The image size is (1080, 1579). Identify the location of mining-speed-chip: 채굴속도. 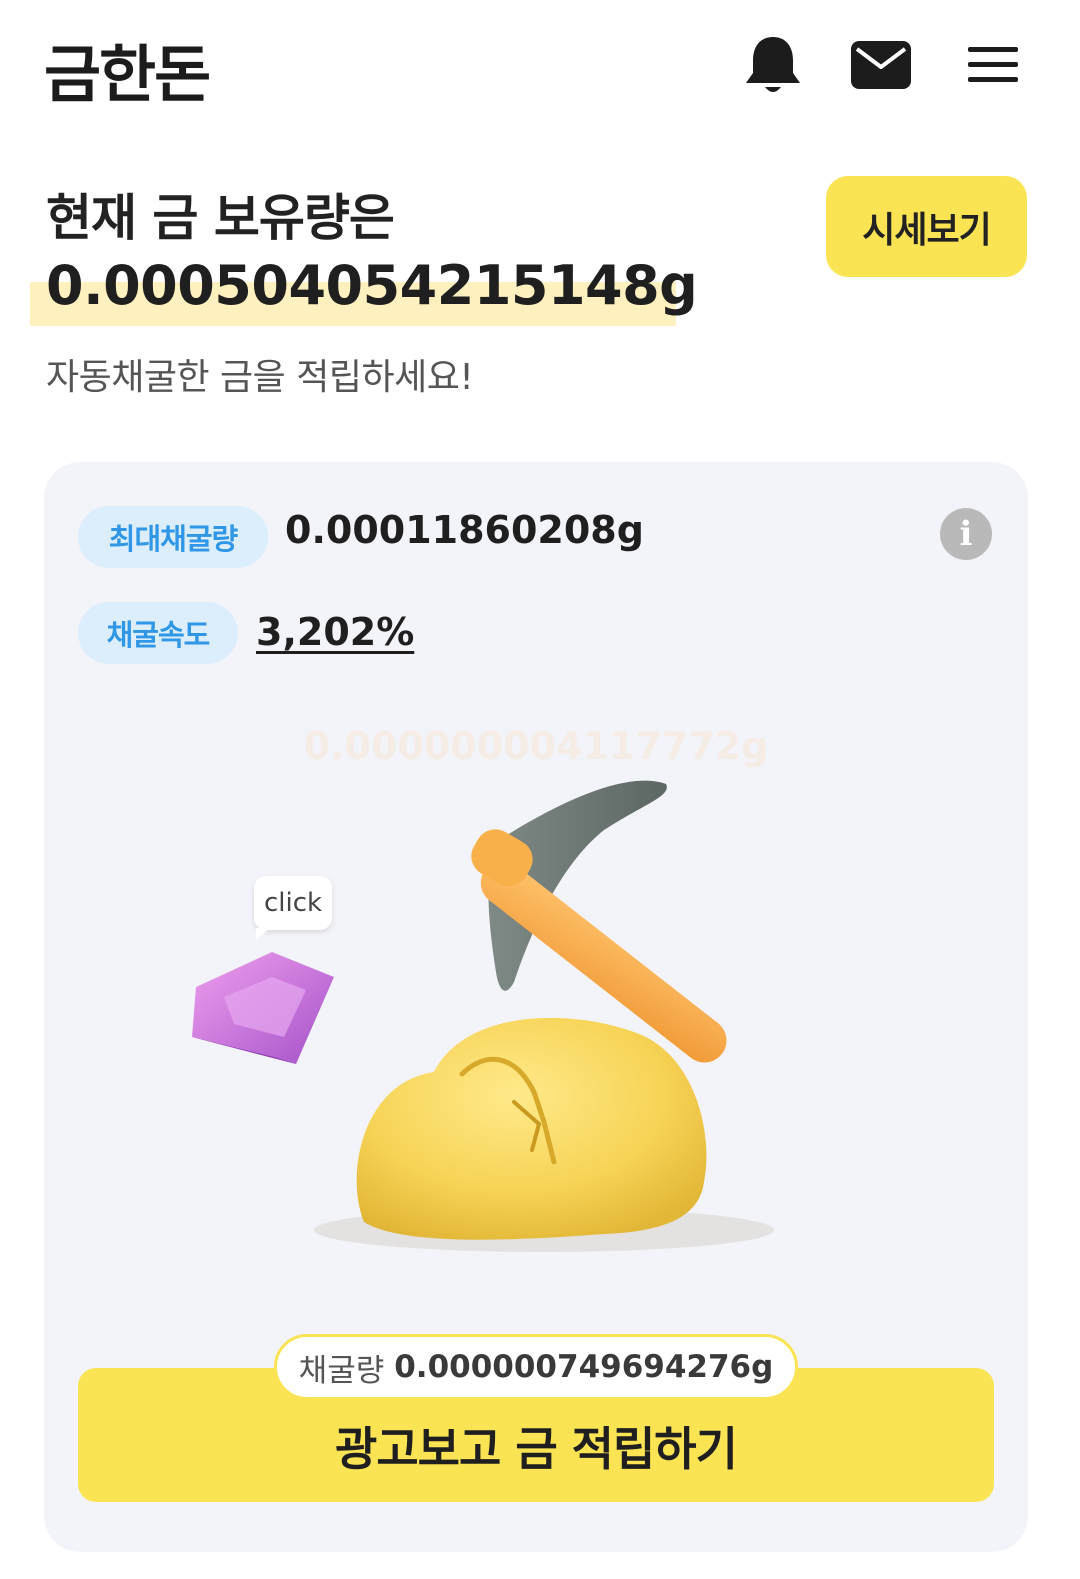
(158, 633).